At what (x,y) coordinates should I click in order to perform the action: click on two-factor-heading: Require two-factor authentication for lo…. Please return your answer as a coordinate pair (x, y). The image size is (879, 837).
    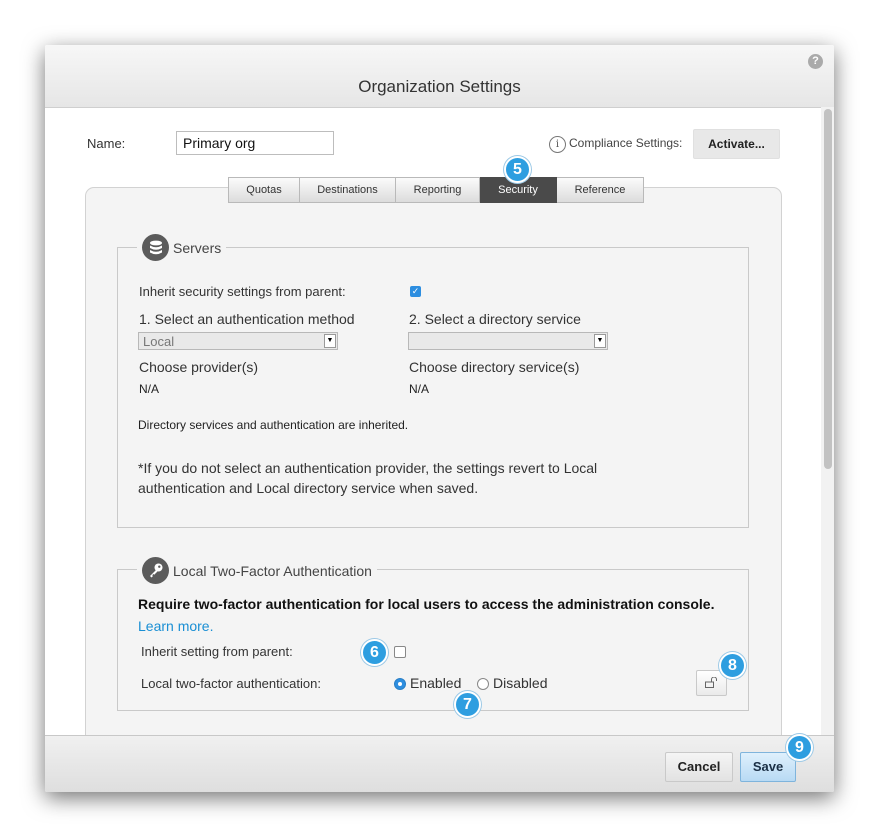
    Looking at the image, I should click on (426, 604).